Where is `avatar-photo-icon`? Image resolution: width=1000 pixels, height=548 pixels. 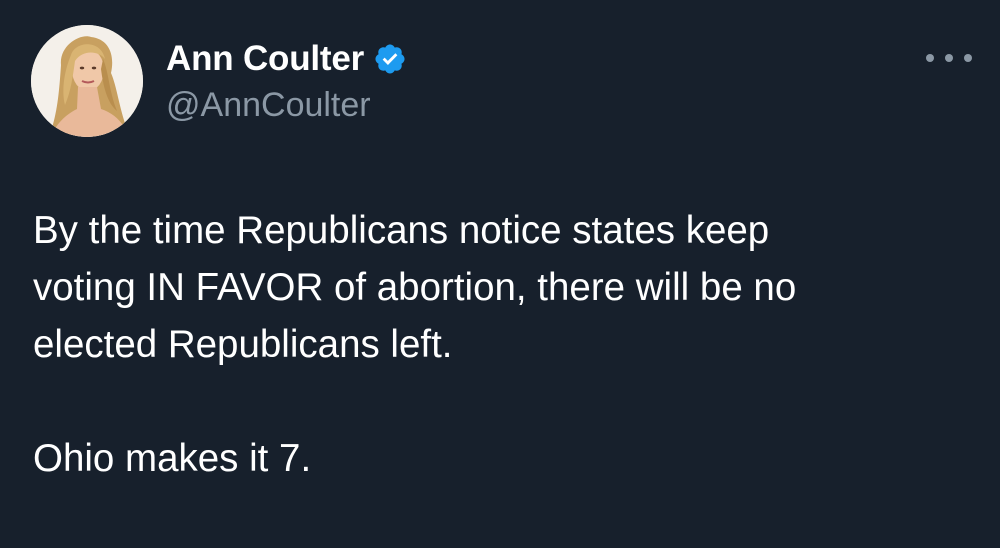 avatar-photo-icon is located at coordinates (87, 81).